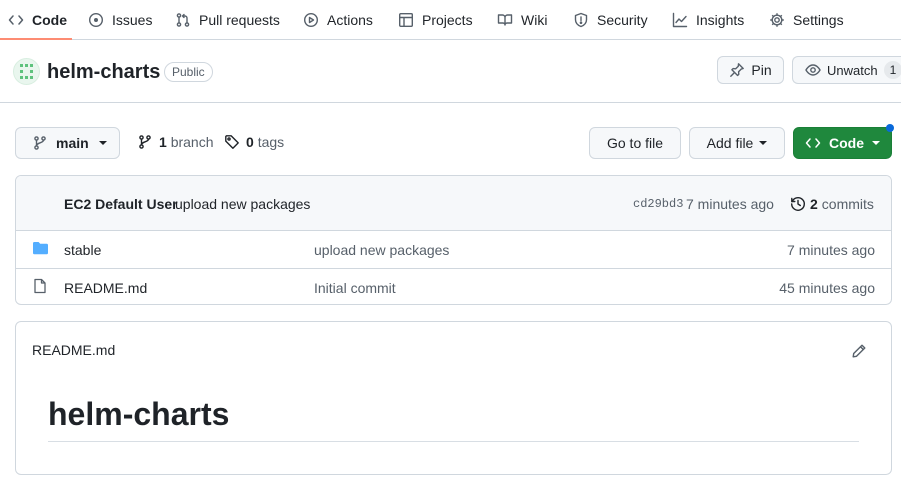 The height and width of the screenshot is (480, 901). I want to click on commits-link: 2 commits, so click(832, 204).